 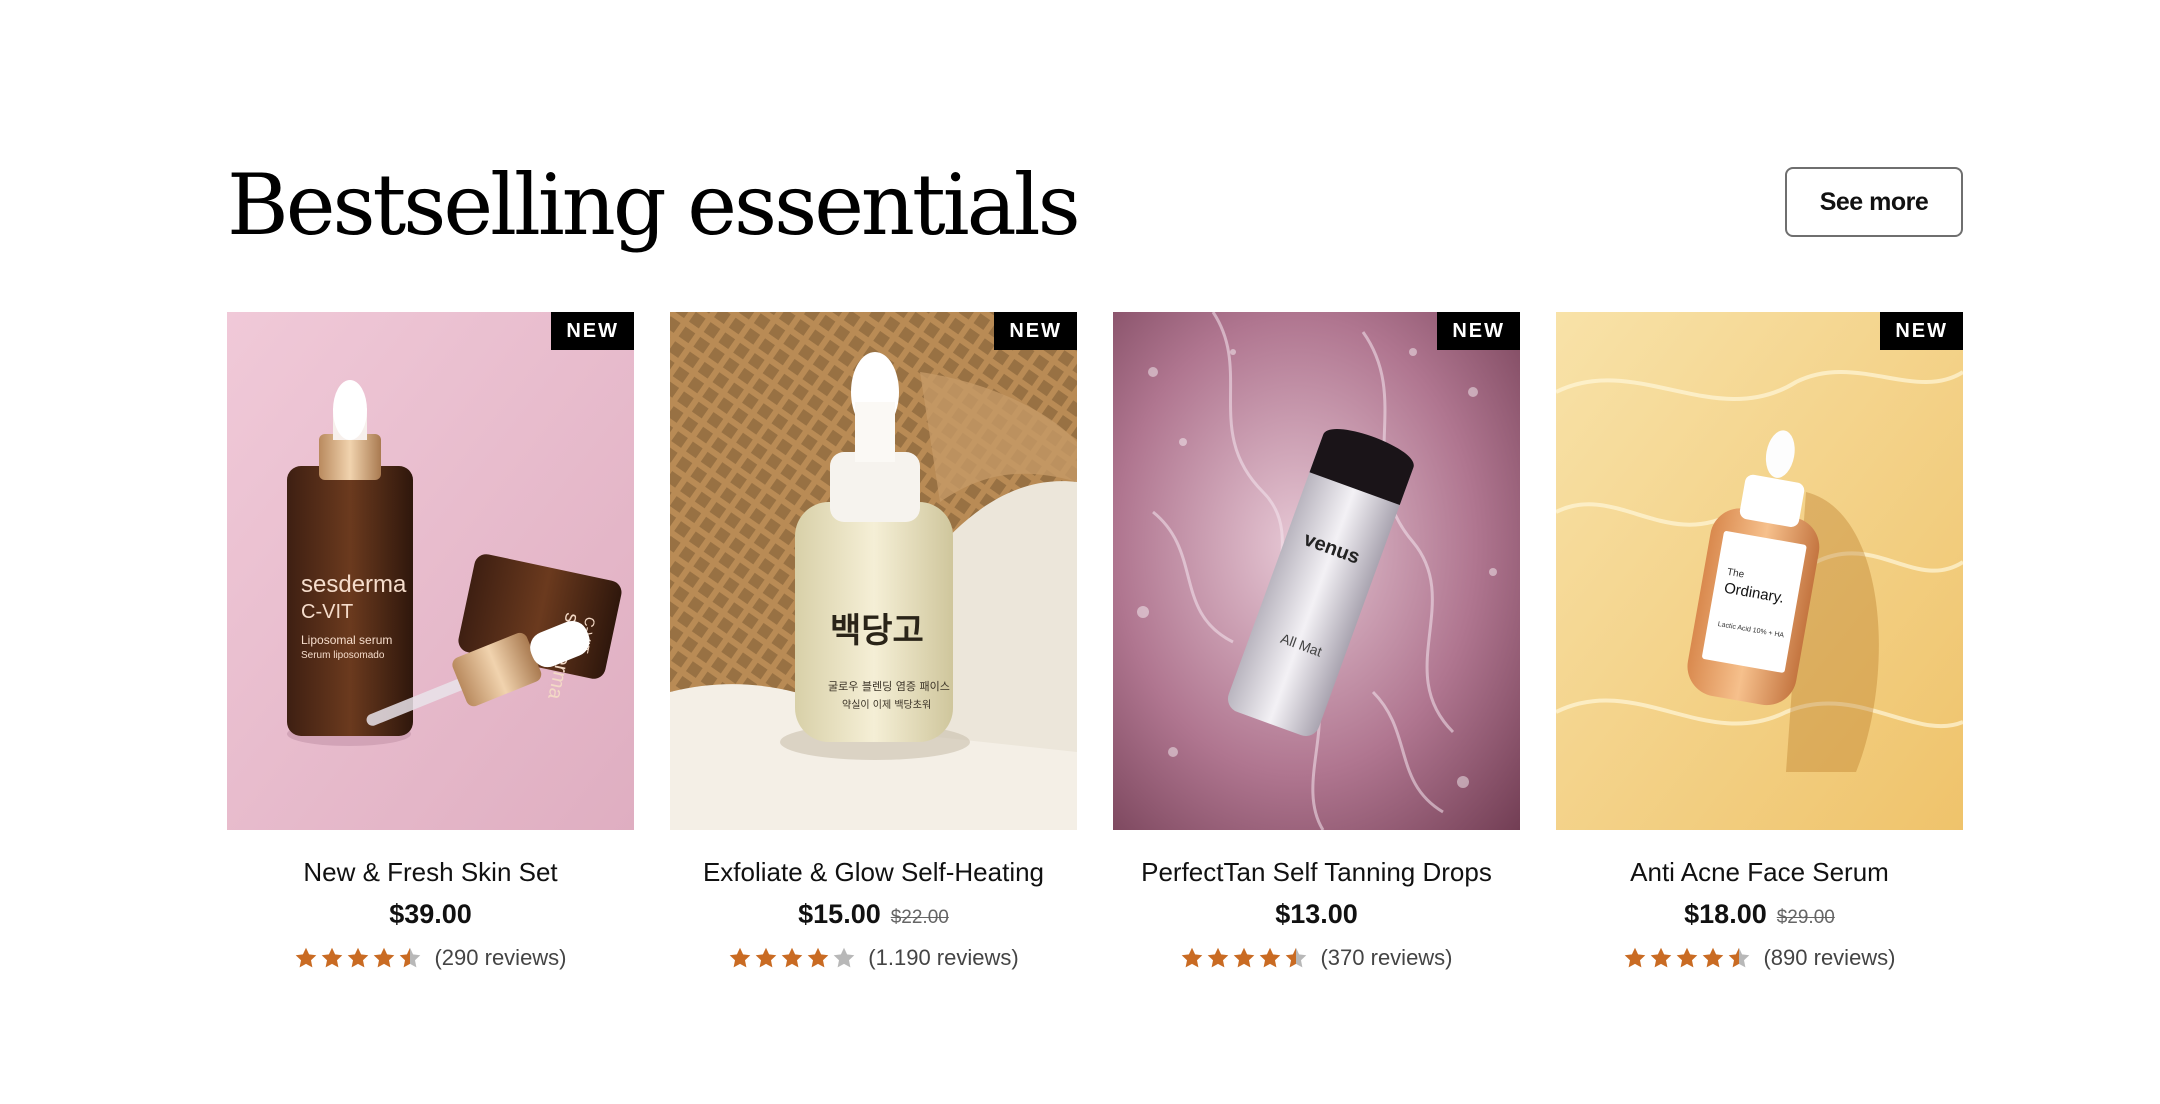 I want to click on sub-text-2: Serum liposomado, so click(x=343, y=655).